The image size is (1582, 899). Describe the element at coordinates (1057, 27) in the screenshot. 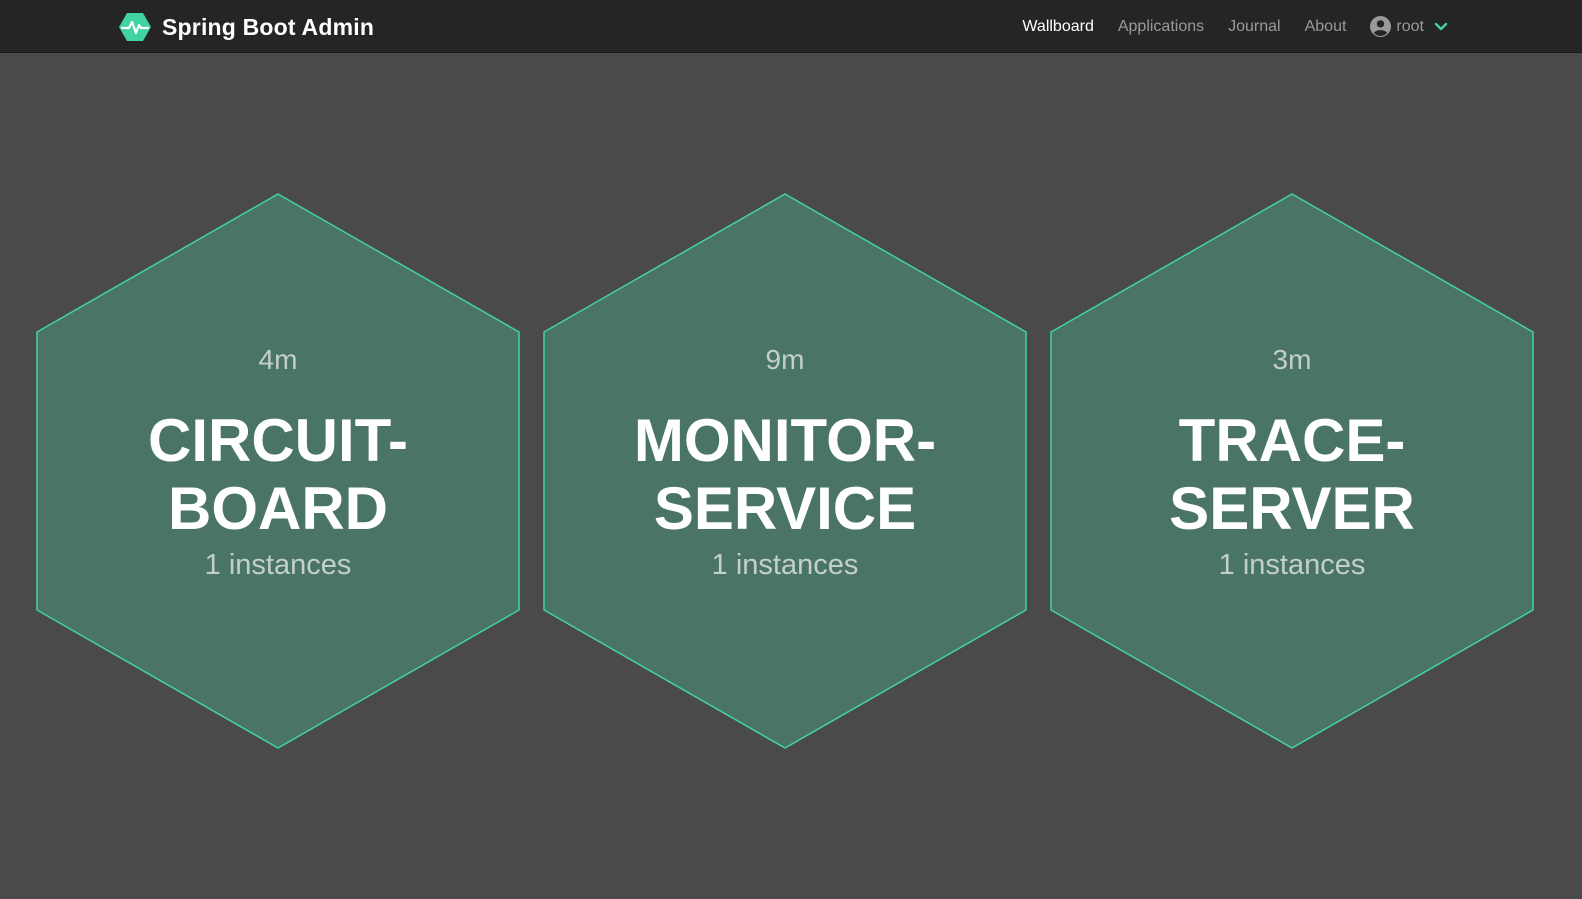

I see `nav-wallboard: Wallboard` at that location.